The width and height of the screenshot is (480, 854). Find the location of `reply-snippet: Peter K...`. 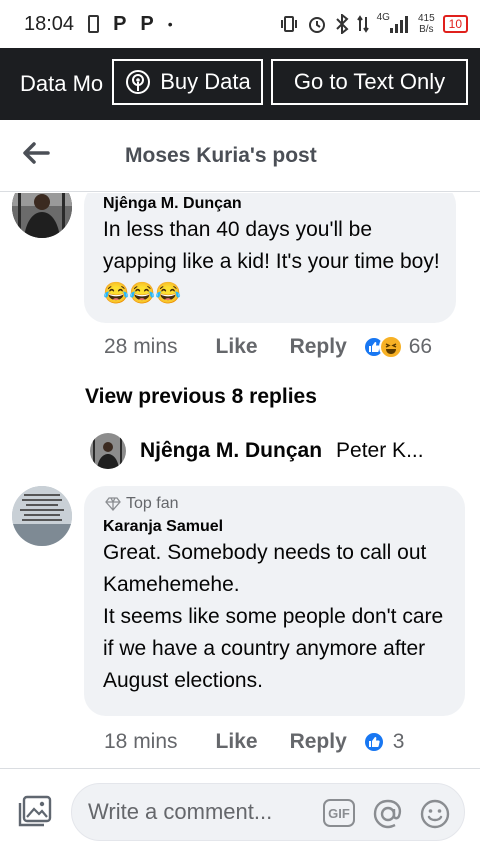

reply-snippet: Peter K... is located at coordinates (380, 450).